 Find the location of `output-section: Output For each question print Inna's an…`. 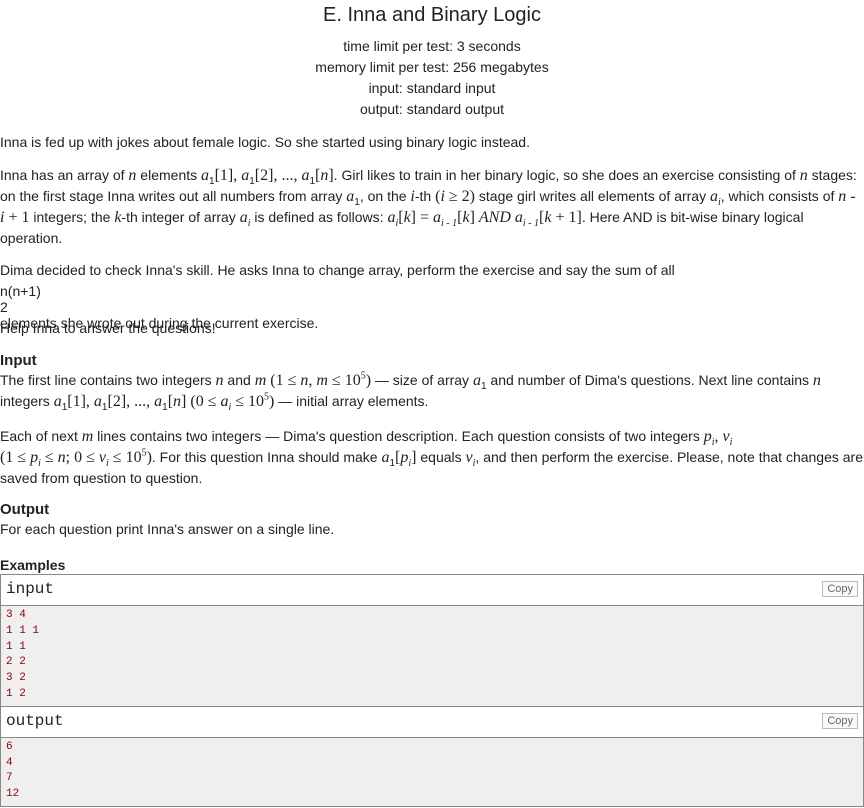

output-section: Output For each question print Inna's an… is located at coordinates (432, 520).